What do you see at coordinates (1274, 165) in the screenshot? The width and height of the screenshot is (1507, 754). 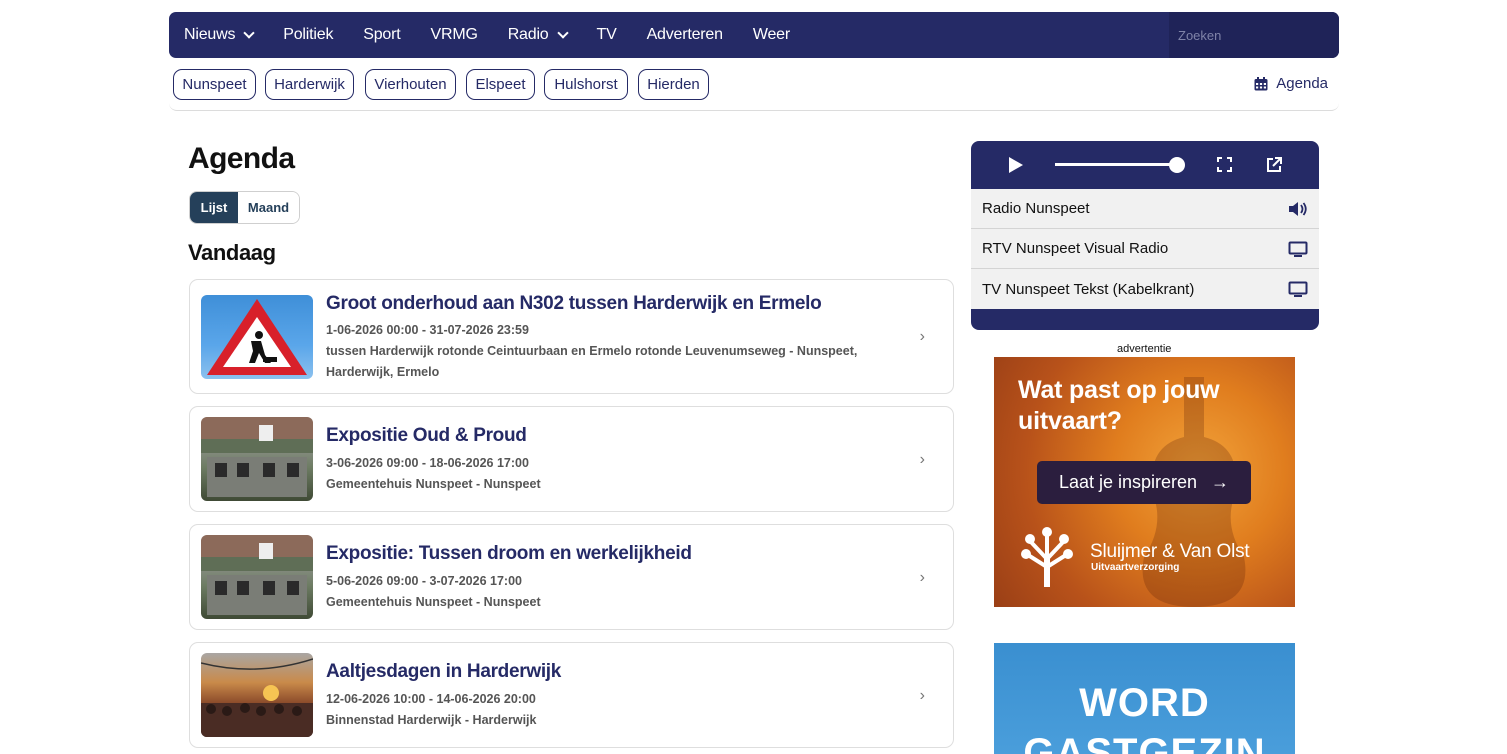 I see `popout-icon` at bounding box center [1274, 165].